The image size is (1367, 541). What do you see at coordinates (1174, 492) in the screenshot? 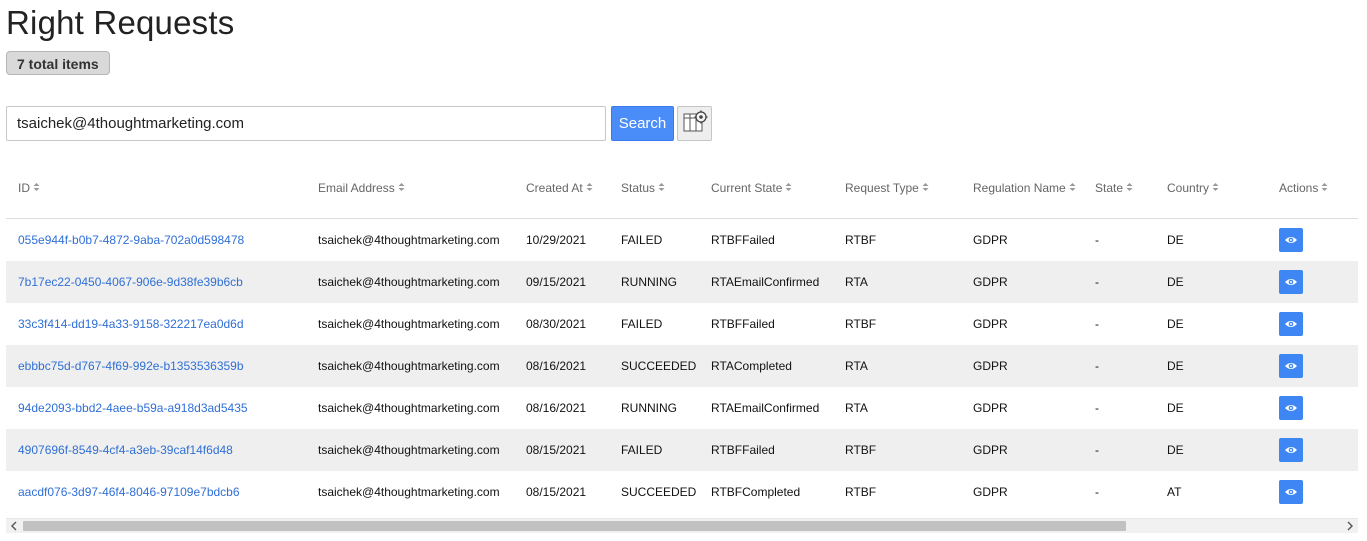
I see `cell-country: AT` at bounding box center [1174, 492].